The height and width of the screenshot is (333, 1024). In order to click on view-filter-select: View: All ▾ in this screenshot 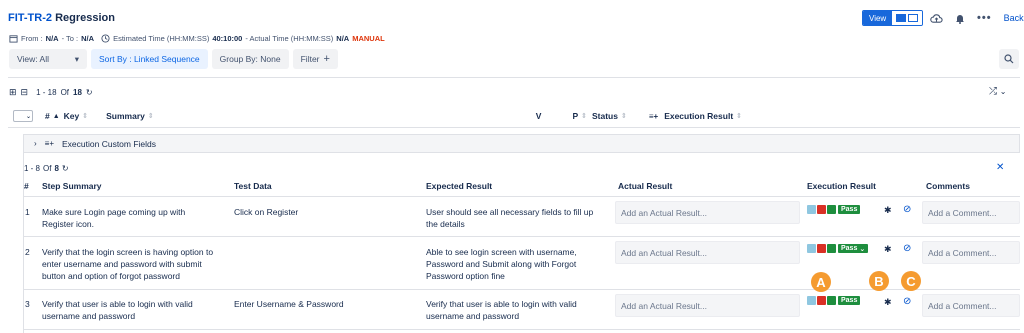, I will do `click(48, 59)`.